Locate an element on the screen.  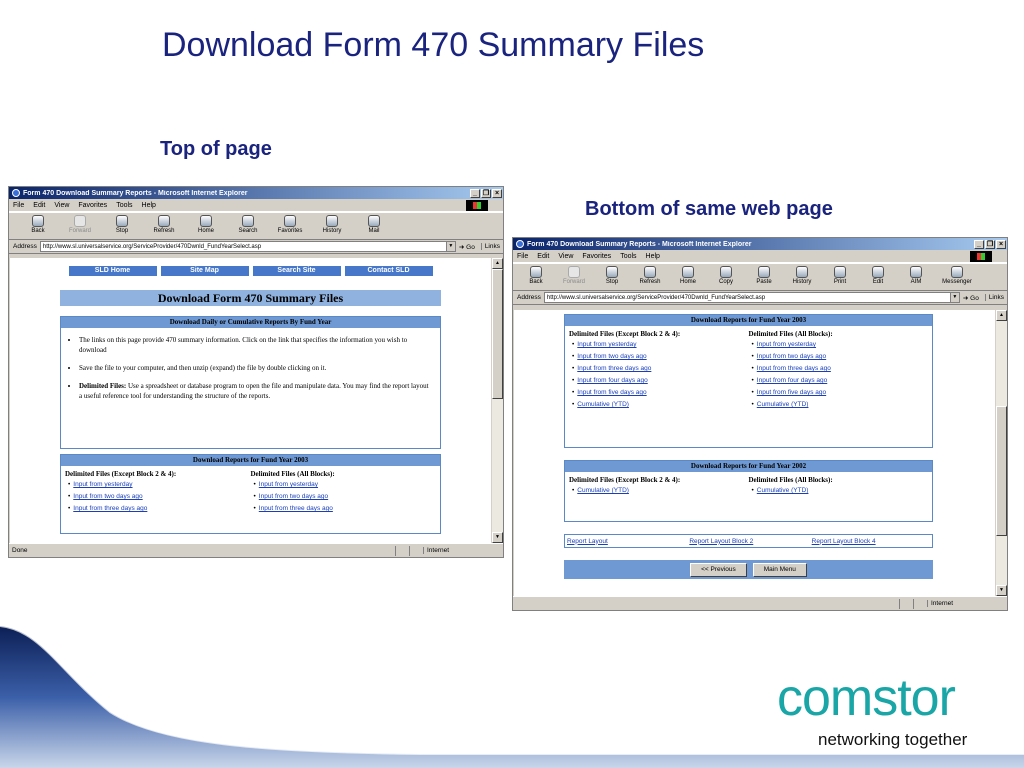
edit-icon is located at coordinates (878, 272).